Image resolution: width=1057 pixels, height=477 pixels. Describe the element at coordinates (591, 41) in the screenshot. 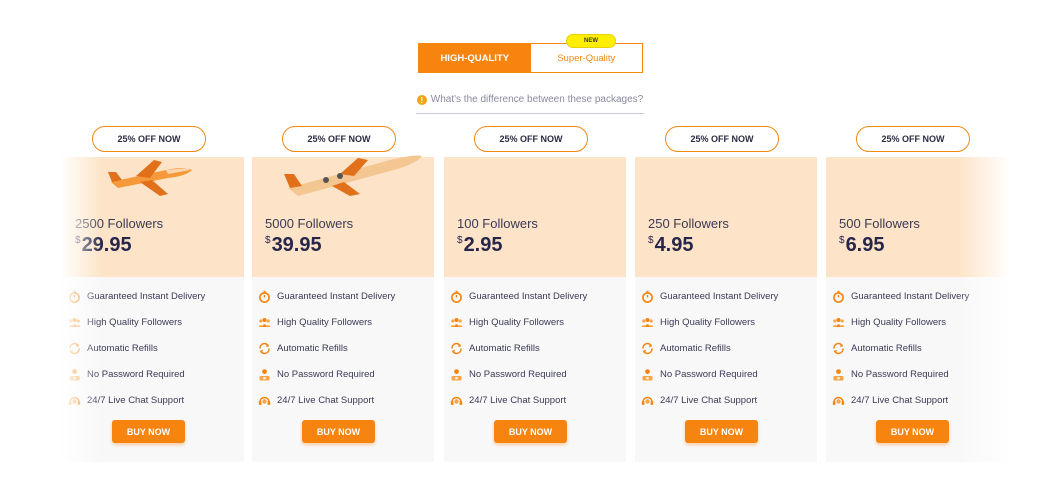

I see `new-badge: NEW` at that location.